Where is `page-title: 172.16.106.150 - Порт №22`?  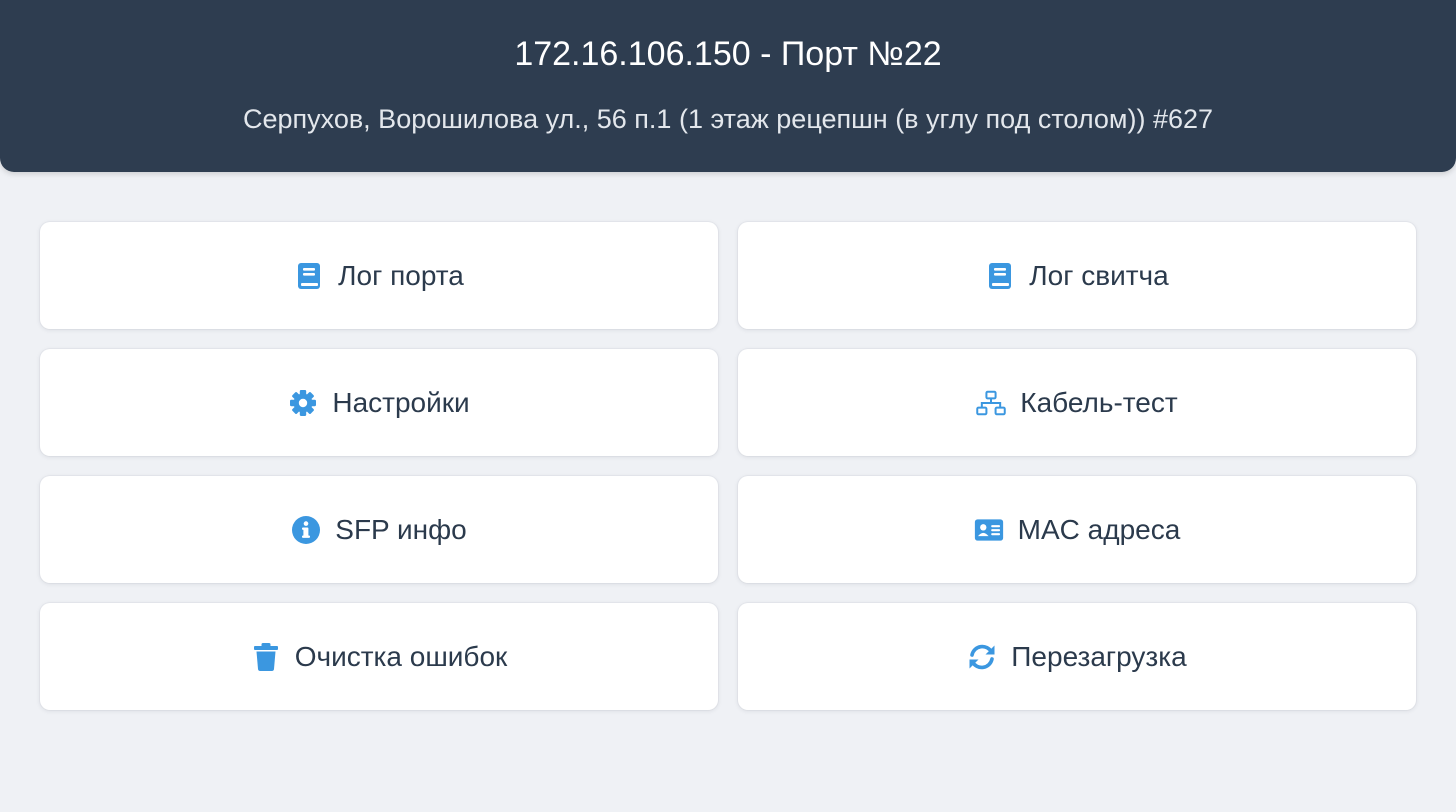
page-title: 172.16.106.150 - Порт №22 is located at coordinates (728, 54).